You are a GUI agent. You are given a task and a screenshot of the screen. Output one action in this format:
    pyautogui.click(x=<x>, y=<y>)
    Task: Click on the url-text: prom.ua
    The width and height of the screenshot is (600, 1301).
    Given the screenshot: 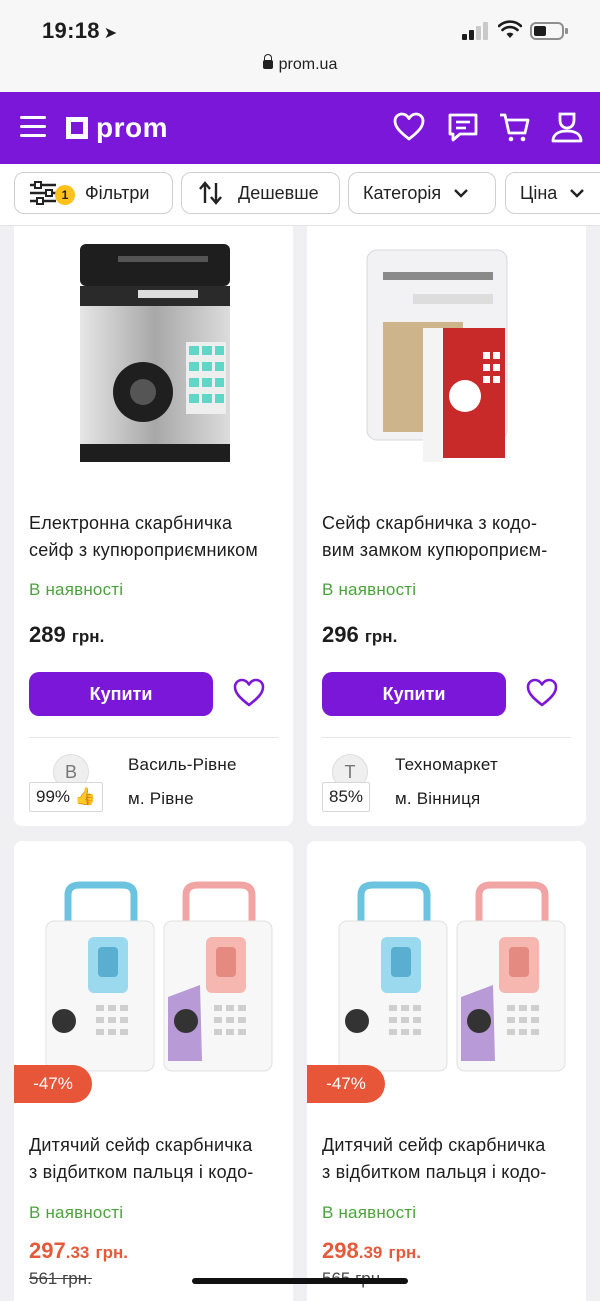 What is the action you would take?
    pyautogui.click(x=308, y=64)
    